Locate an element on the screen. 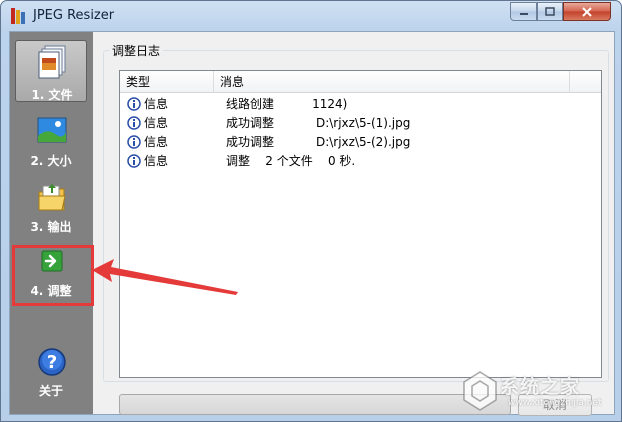 This screenshot has height=422, width=622. panel-title: 调整日志 is located at coordinates (136, 50).